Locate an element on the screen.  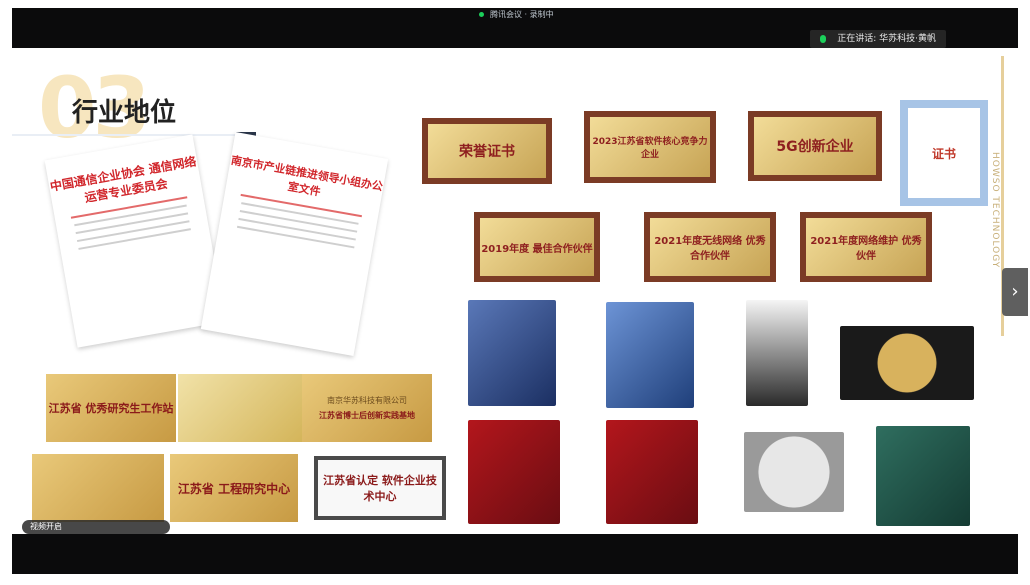
signal-icon is located at coordinates (482, 14).